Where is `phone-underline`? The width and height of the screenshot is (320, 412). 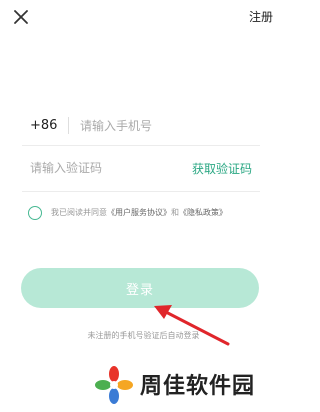 phone-underline is located at coordinates (141, 145).